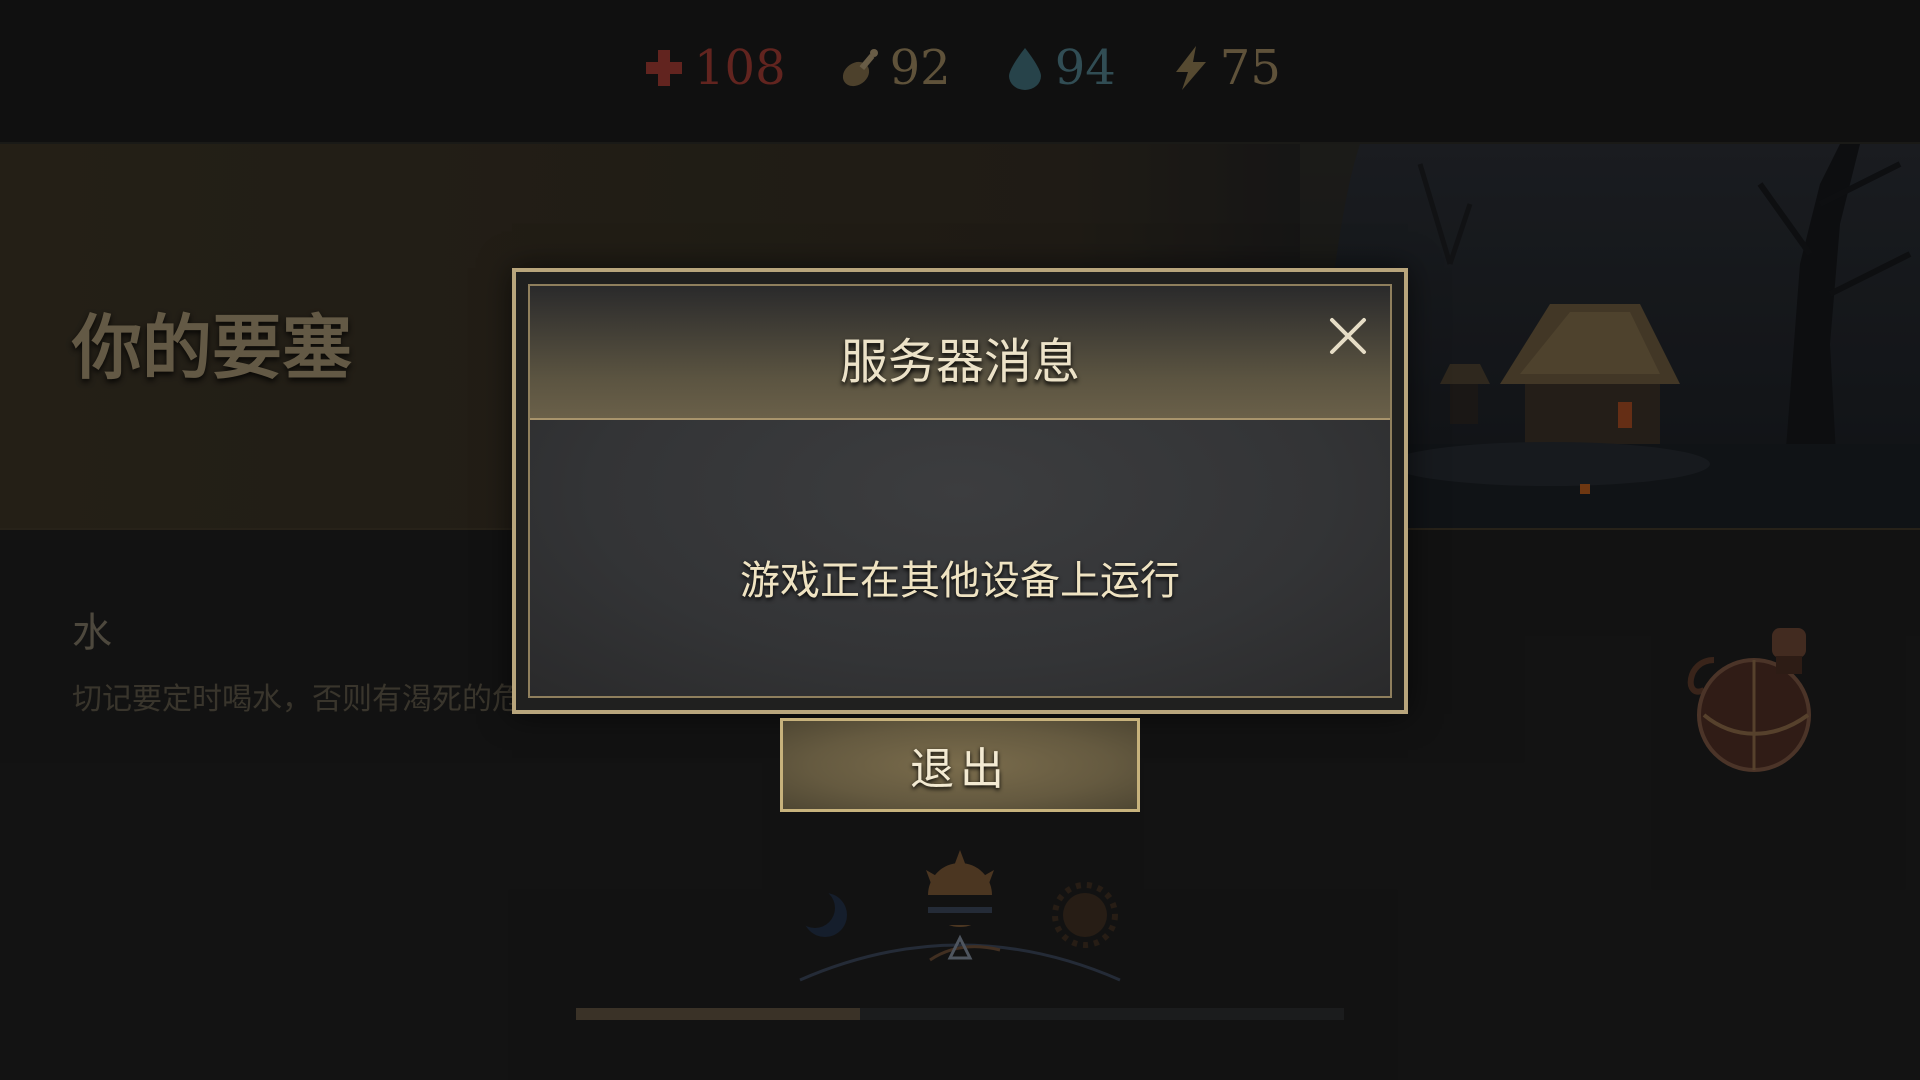  What do you see at coordinates (960, 581) in the screenshot?
I see `dialog-message: 游戏正在其他设备上运行` at bounding box center [960, 581].